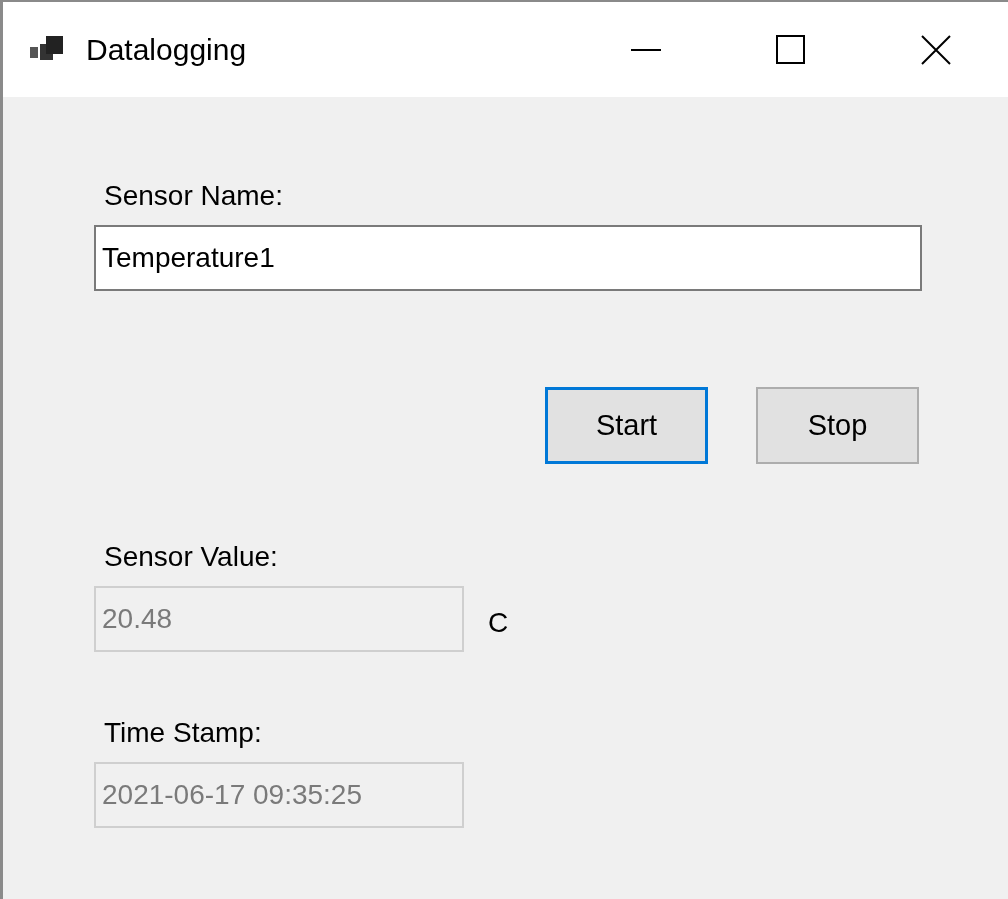 The image size is (1008, 899). I want to click on maximize-icon, so click(790, 49).